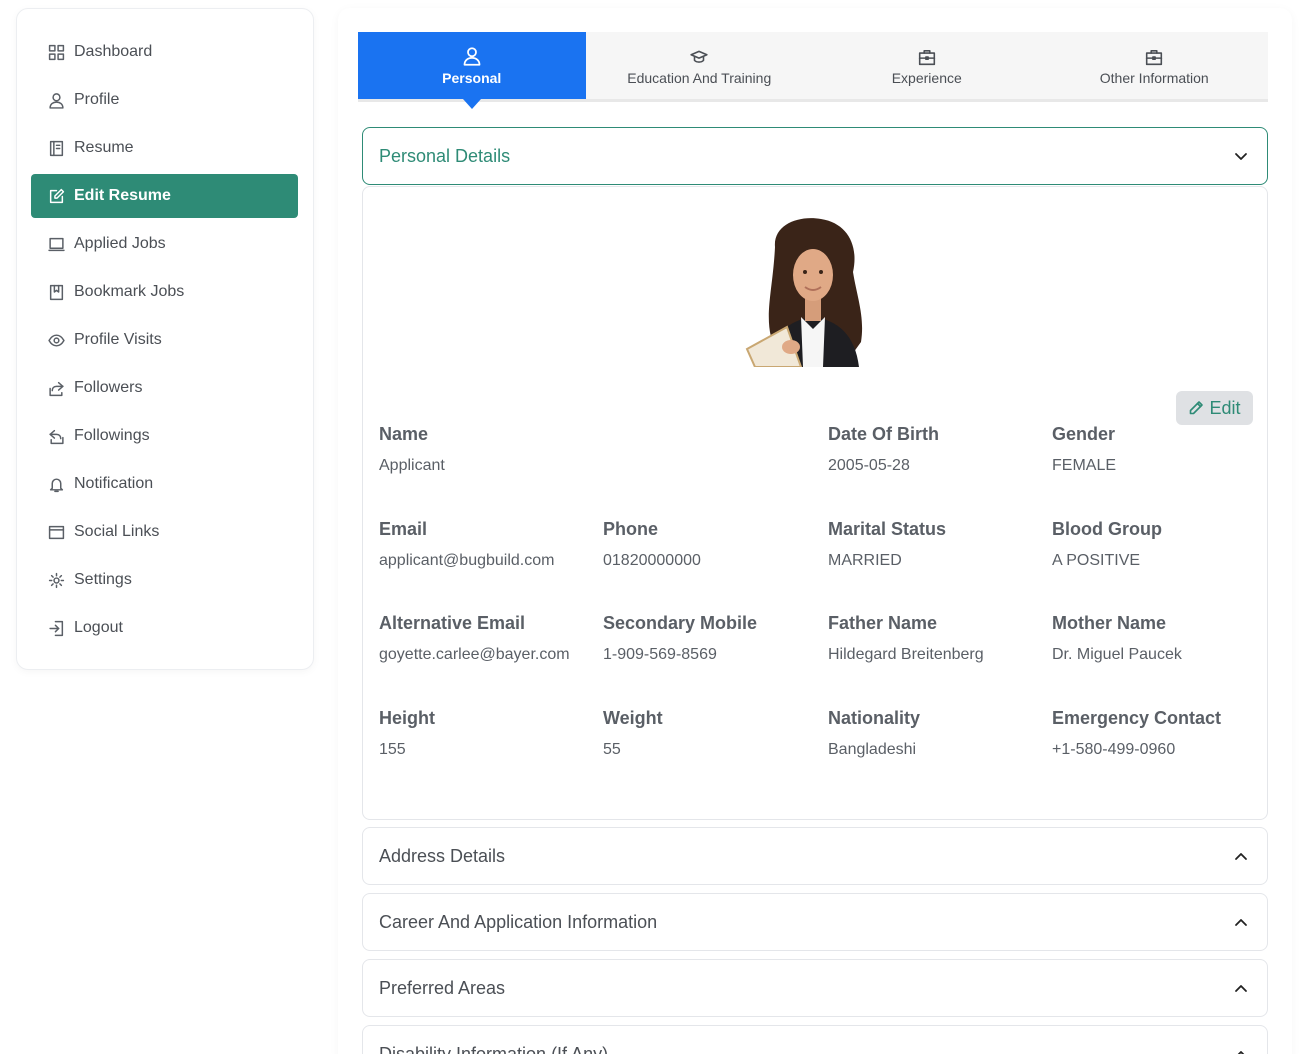 The width and height of the screenshot is (1299, 1054). What do you see at coordinates (112, 435) in the screenshot?
I see `sidebar-item-label: Followings` at bounding box center [112, 435].